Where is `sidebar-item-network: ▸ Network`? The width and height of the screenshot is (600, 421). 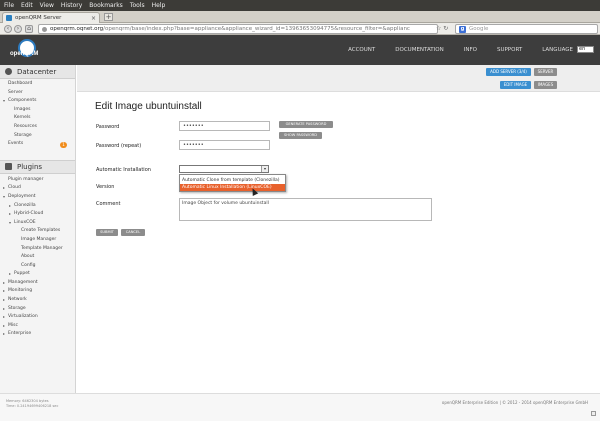 sidebar-item-network: ▸ Network is located at coordinates (37, 300).